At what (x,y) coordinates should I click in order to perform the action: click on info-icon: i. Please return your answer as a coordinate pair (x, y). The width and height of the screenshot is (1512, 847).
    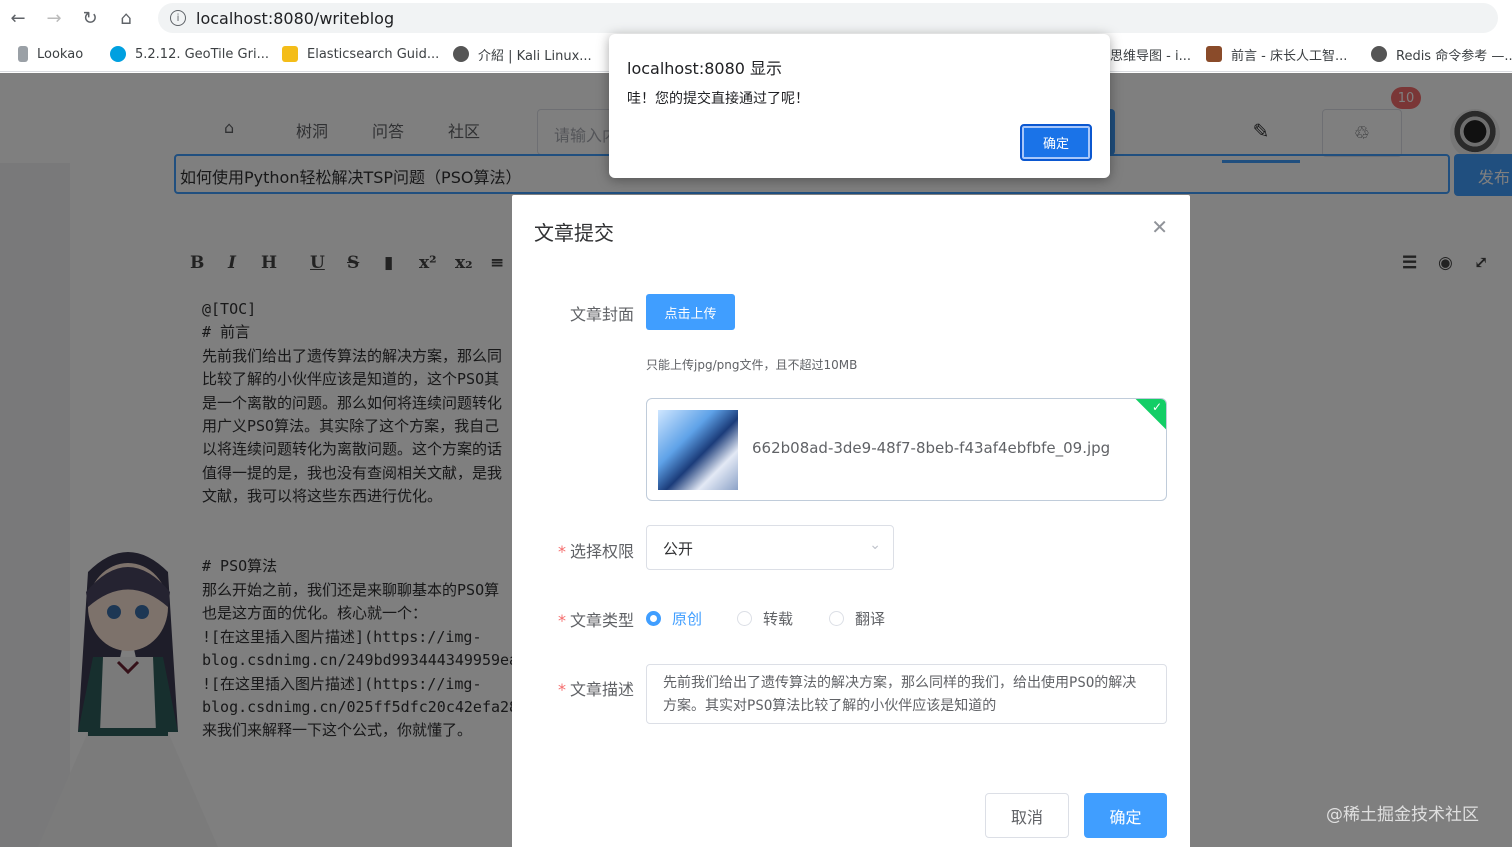
    Looking at the image, I should click on (178, 18).